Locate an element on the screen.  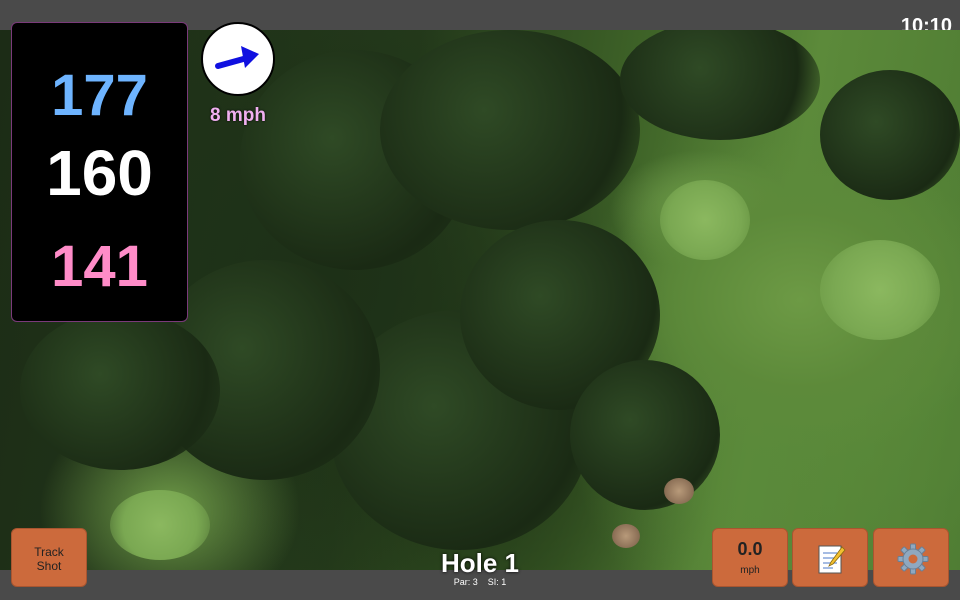
settings-button is located at coordinates (911, 557).